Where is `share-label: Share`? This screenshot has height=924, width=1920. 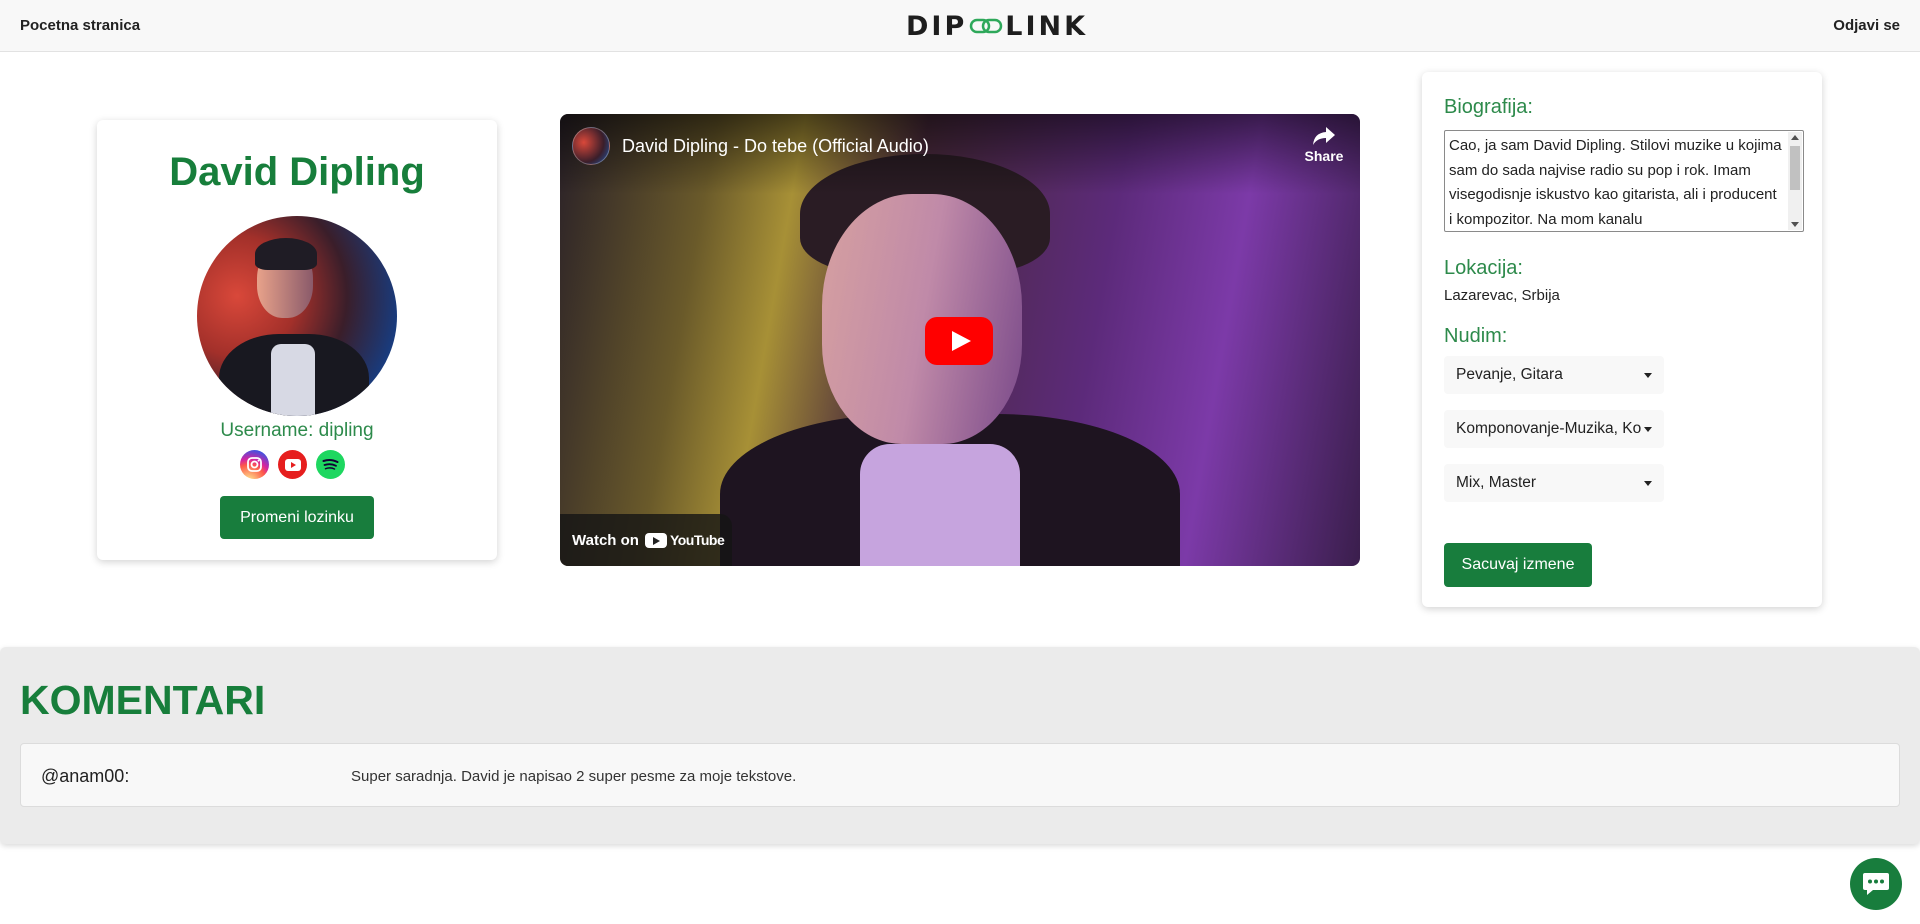 share-label: Share is located at coordinates (1324, 156).